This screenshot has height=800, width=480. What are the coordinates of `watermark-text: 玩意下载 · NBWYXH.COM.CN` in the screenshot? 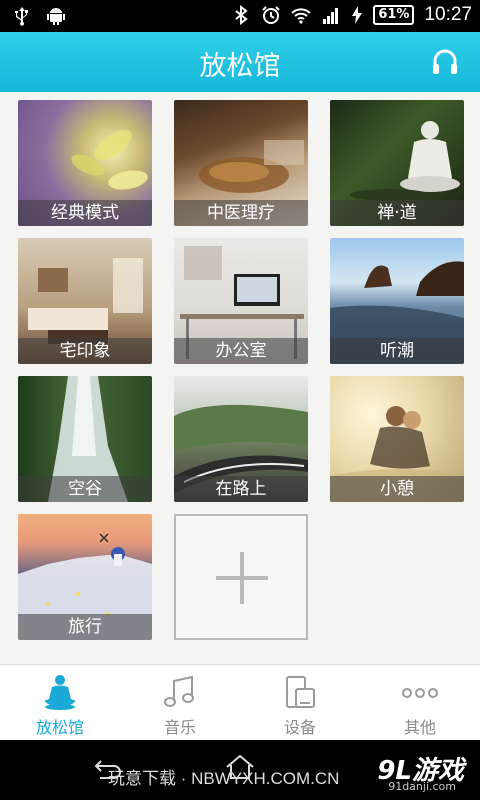 It's located at (224, 778).